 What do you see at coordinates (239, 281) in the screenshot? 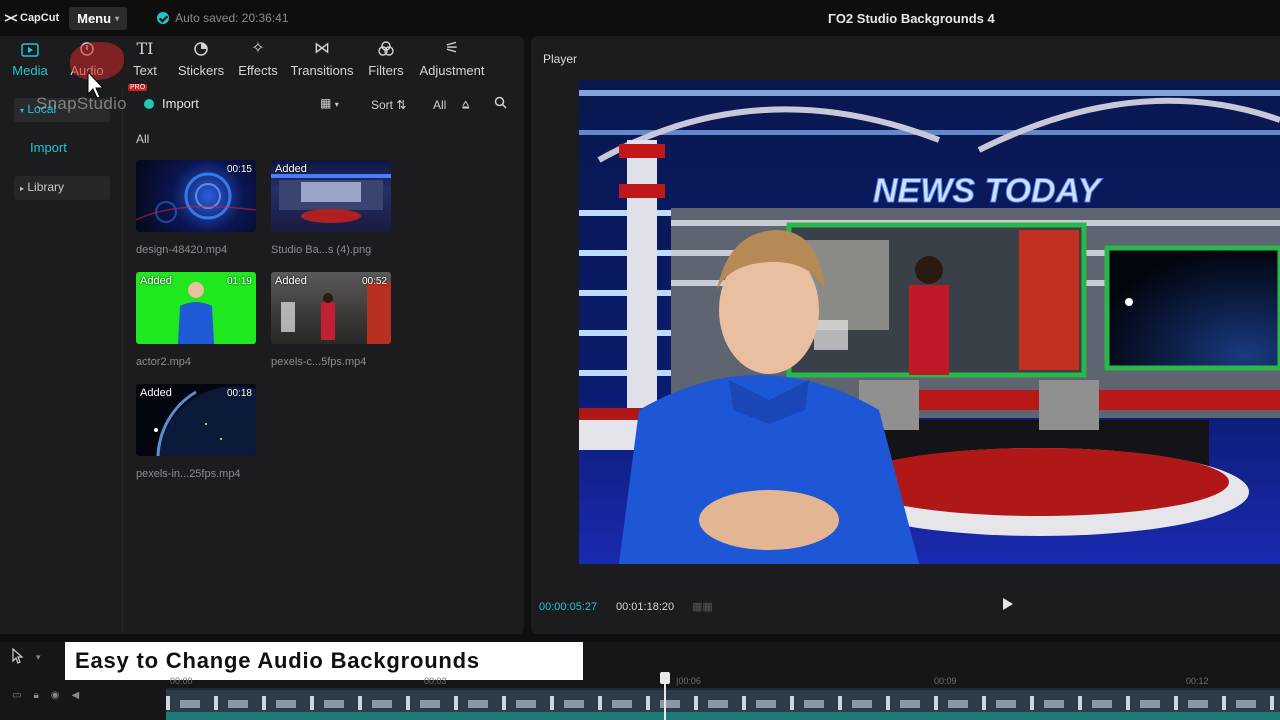
I see `duration-label: 01:19` at bounding box center [239, 281].